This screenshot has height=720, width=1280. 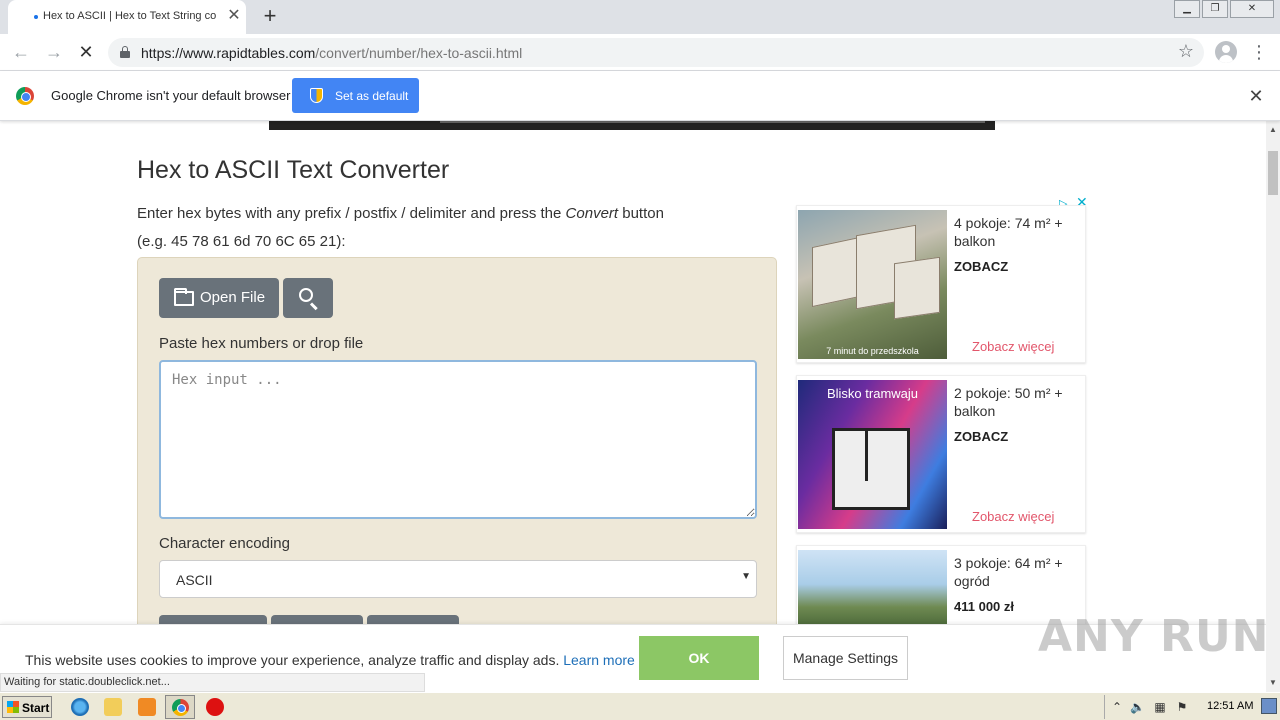 What do you see at coordinates (194, 580) in the screenshot?
I see `encoding-value: ASCII` at bounding box center [194, 580].